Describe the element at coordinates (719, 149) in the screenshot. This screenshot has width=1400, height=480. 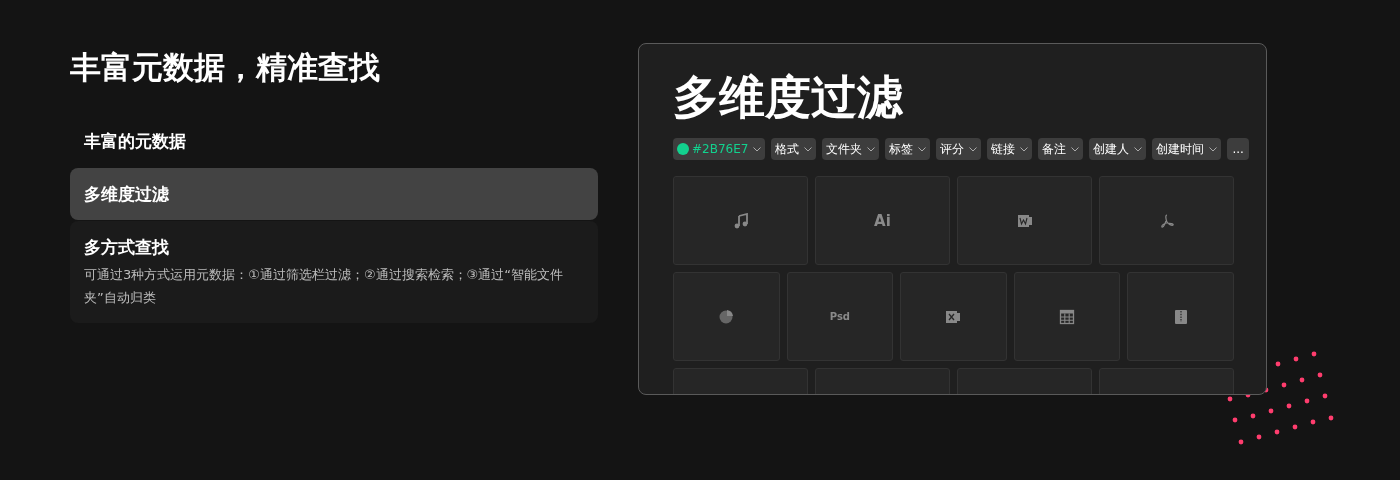
I see `color-filter: #2B76E7` at that location.